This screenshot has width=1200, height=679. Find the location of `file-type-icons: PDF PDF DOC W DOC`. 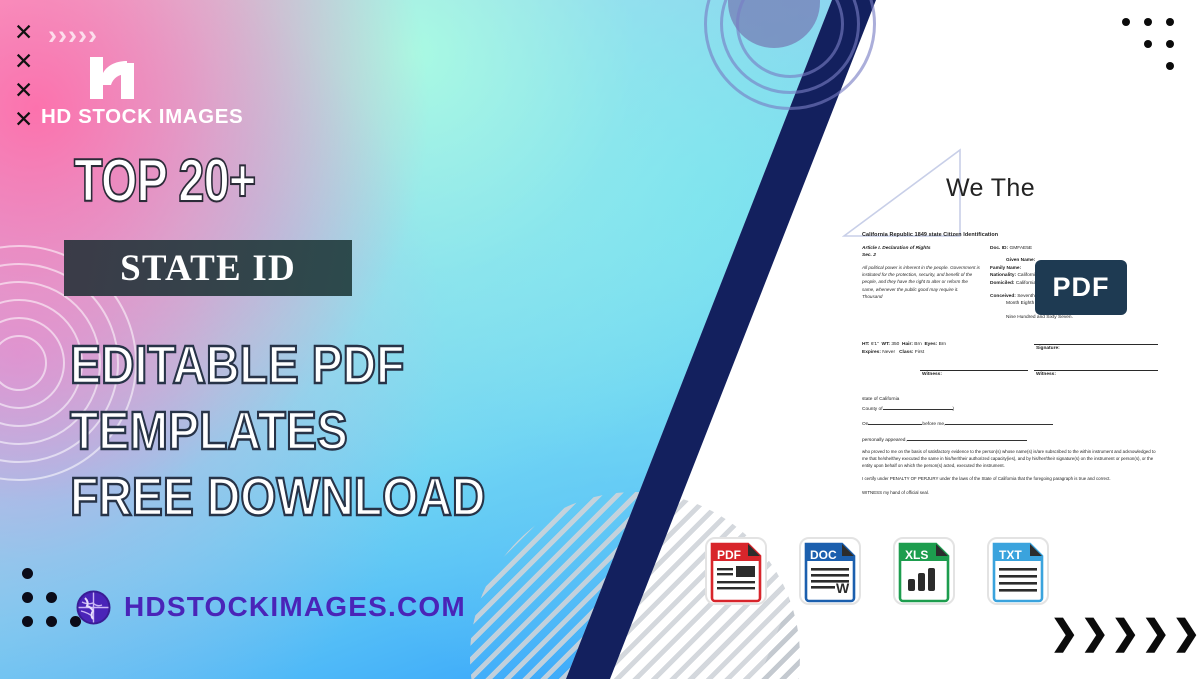

file-type-icons: PDF PDF DOC W DOC is located at coordinates (877, 571).